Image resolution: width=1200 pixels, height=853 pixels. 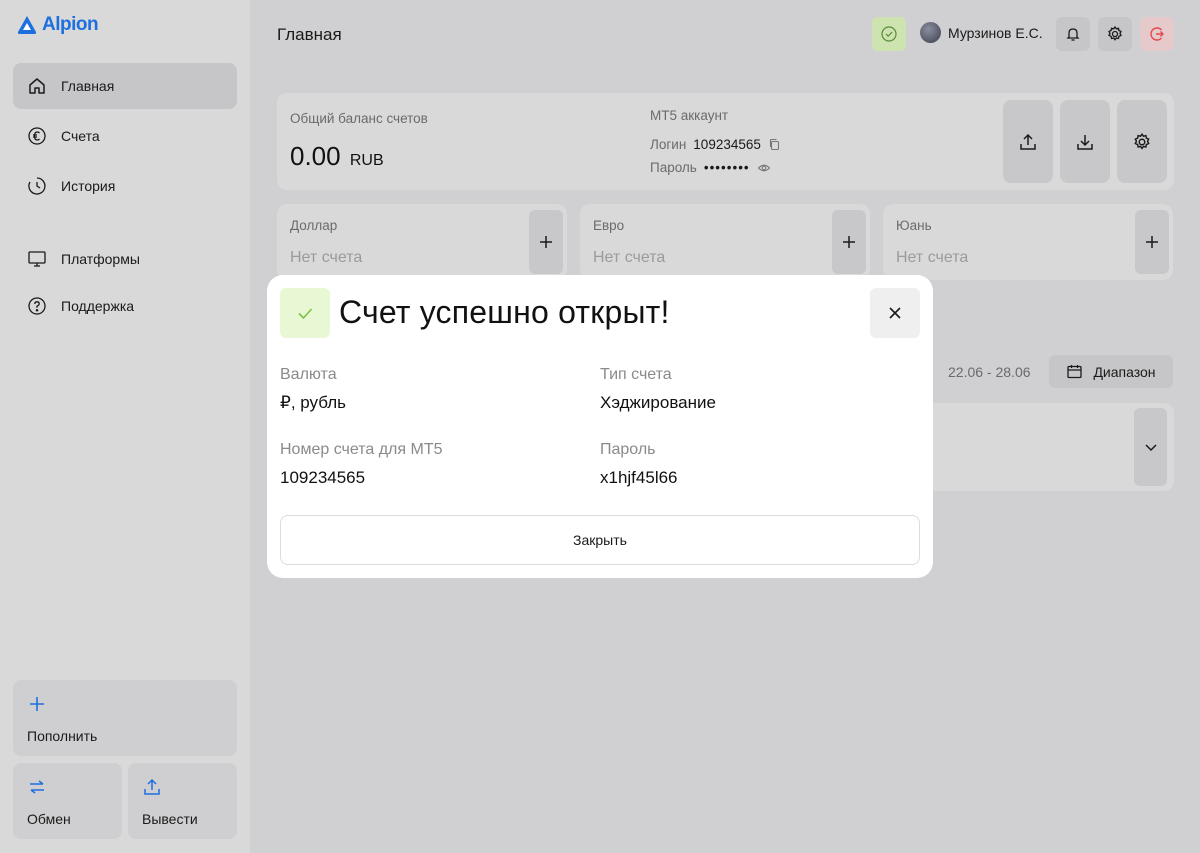 I want to click on eye-icon, so click(x=764, y=168).